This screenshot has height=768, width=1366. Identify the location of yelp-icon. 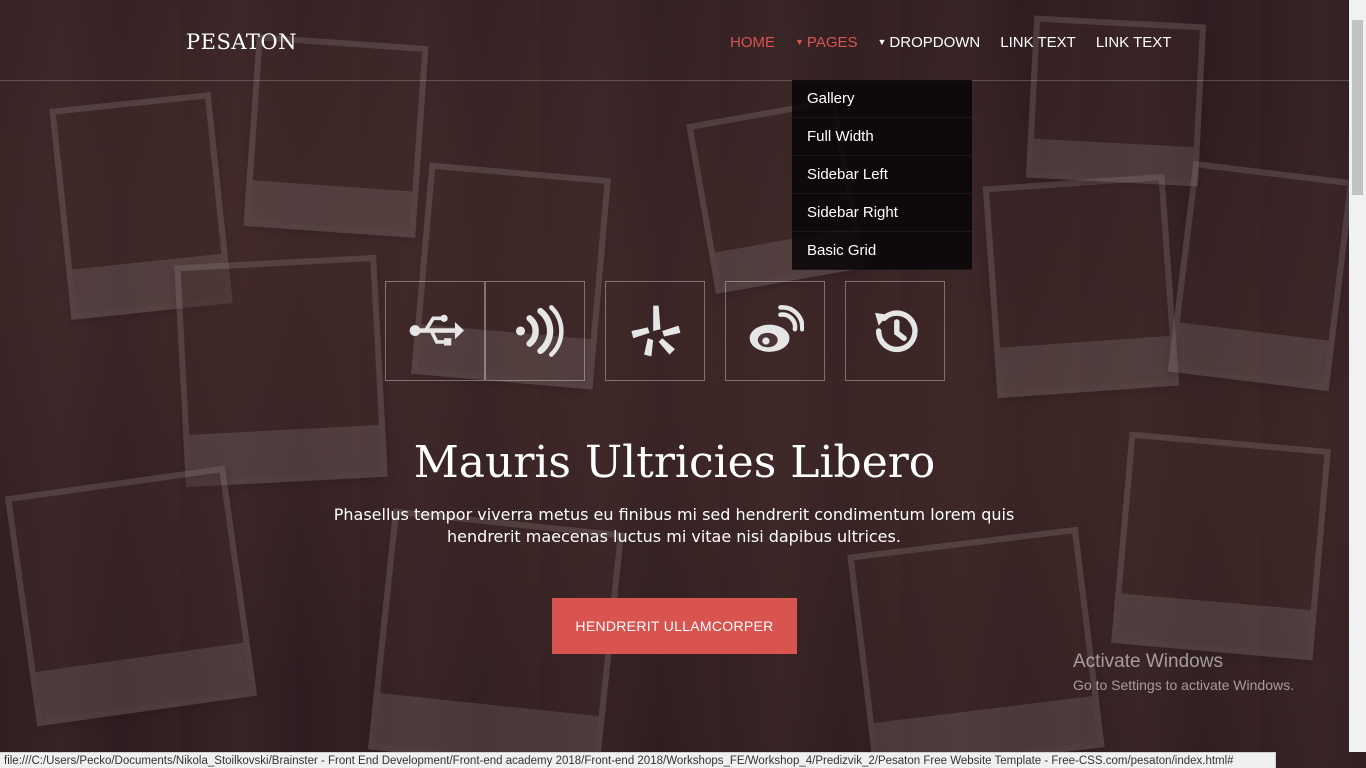
(656, 331).